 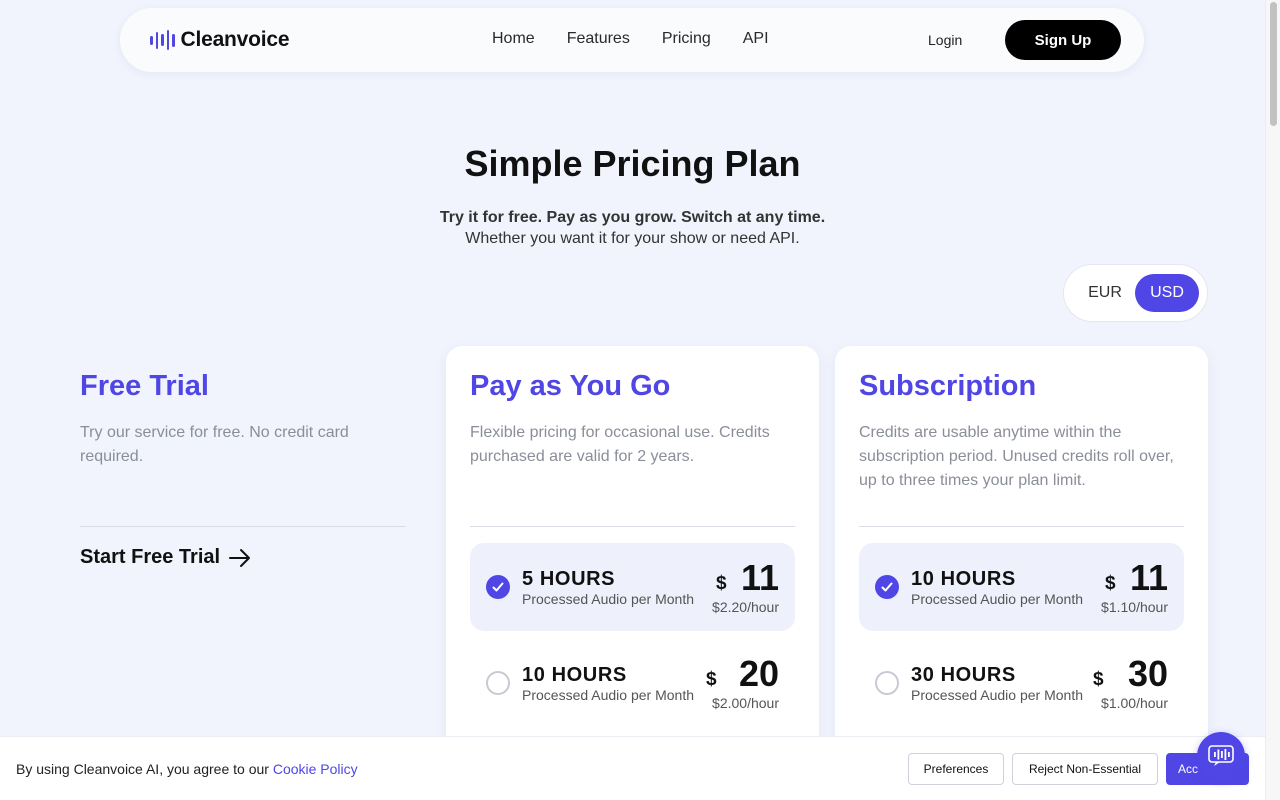 I want to click on option-hours: 5 HOURS, so click(x=569, y=579).